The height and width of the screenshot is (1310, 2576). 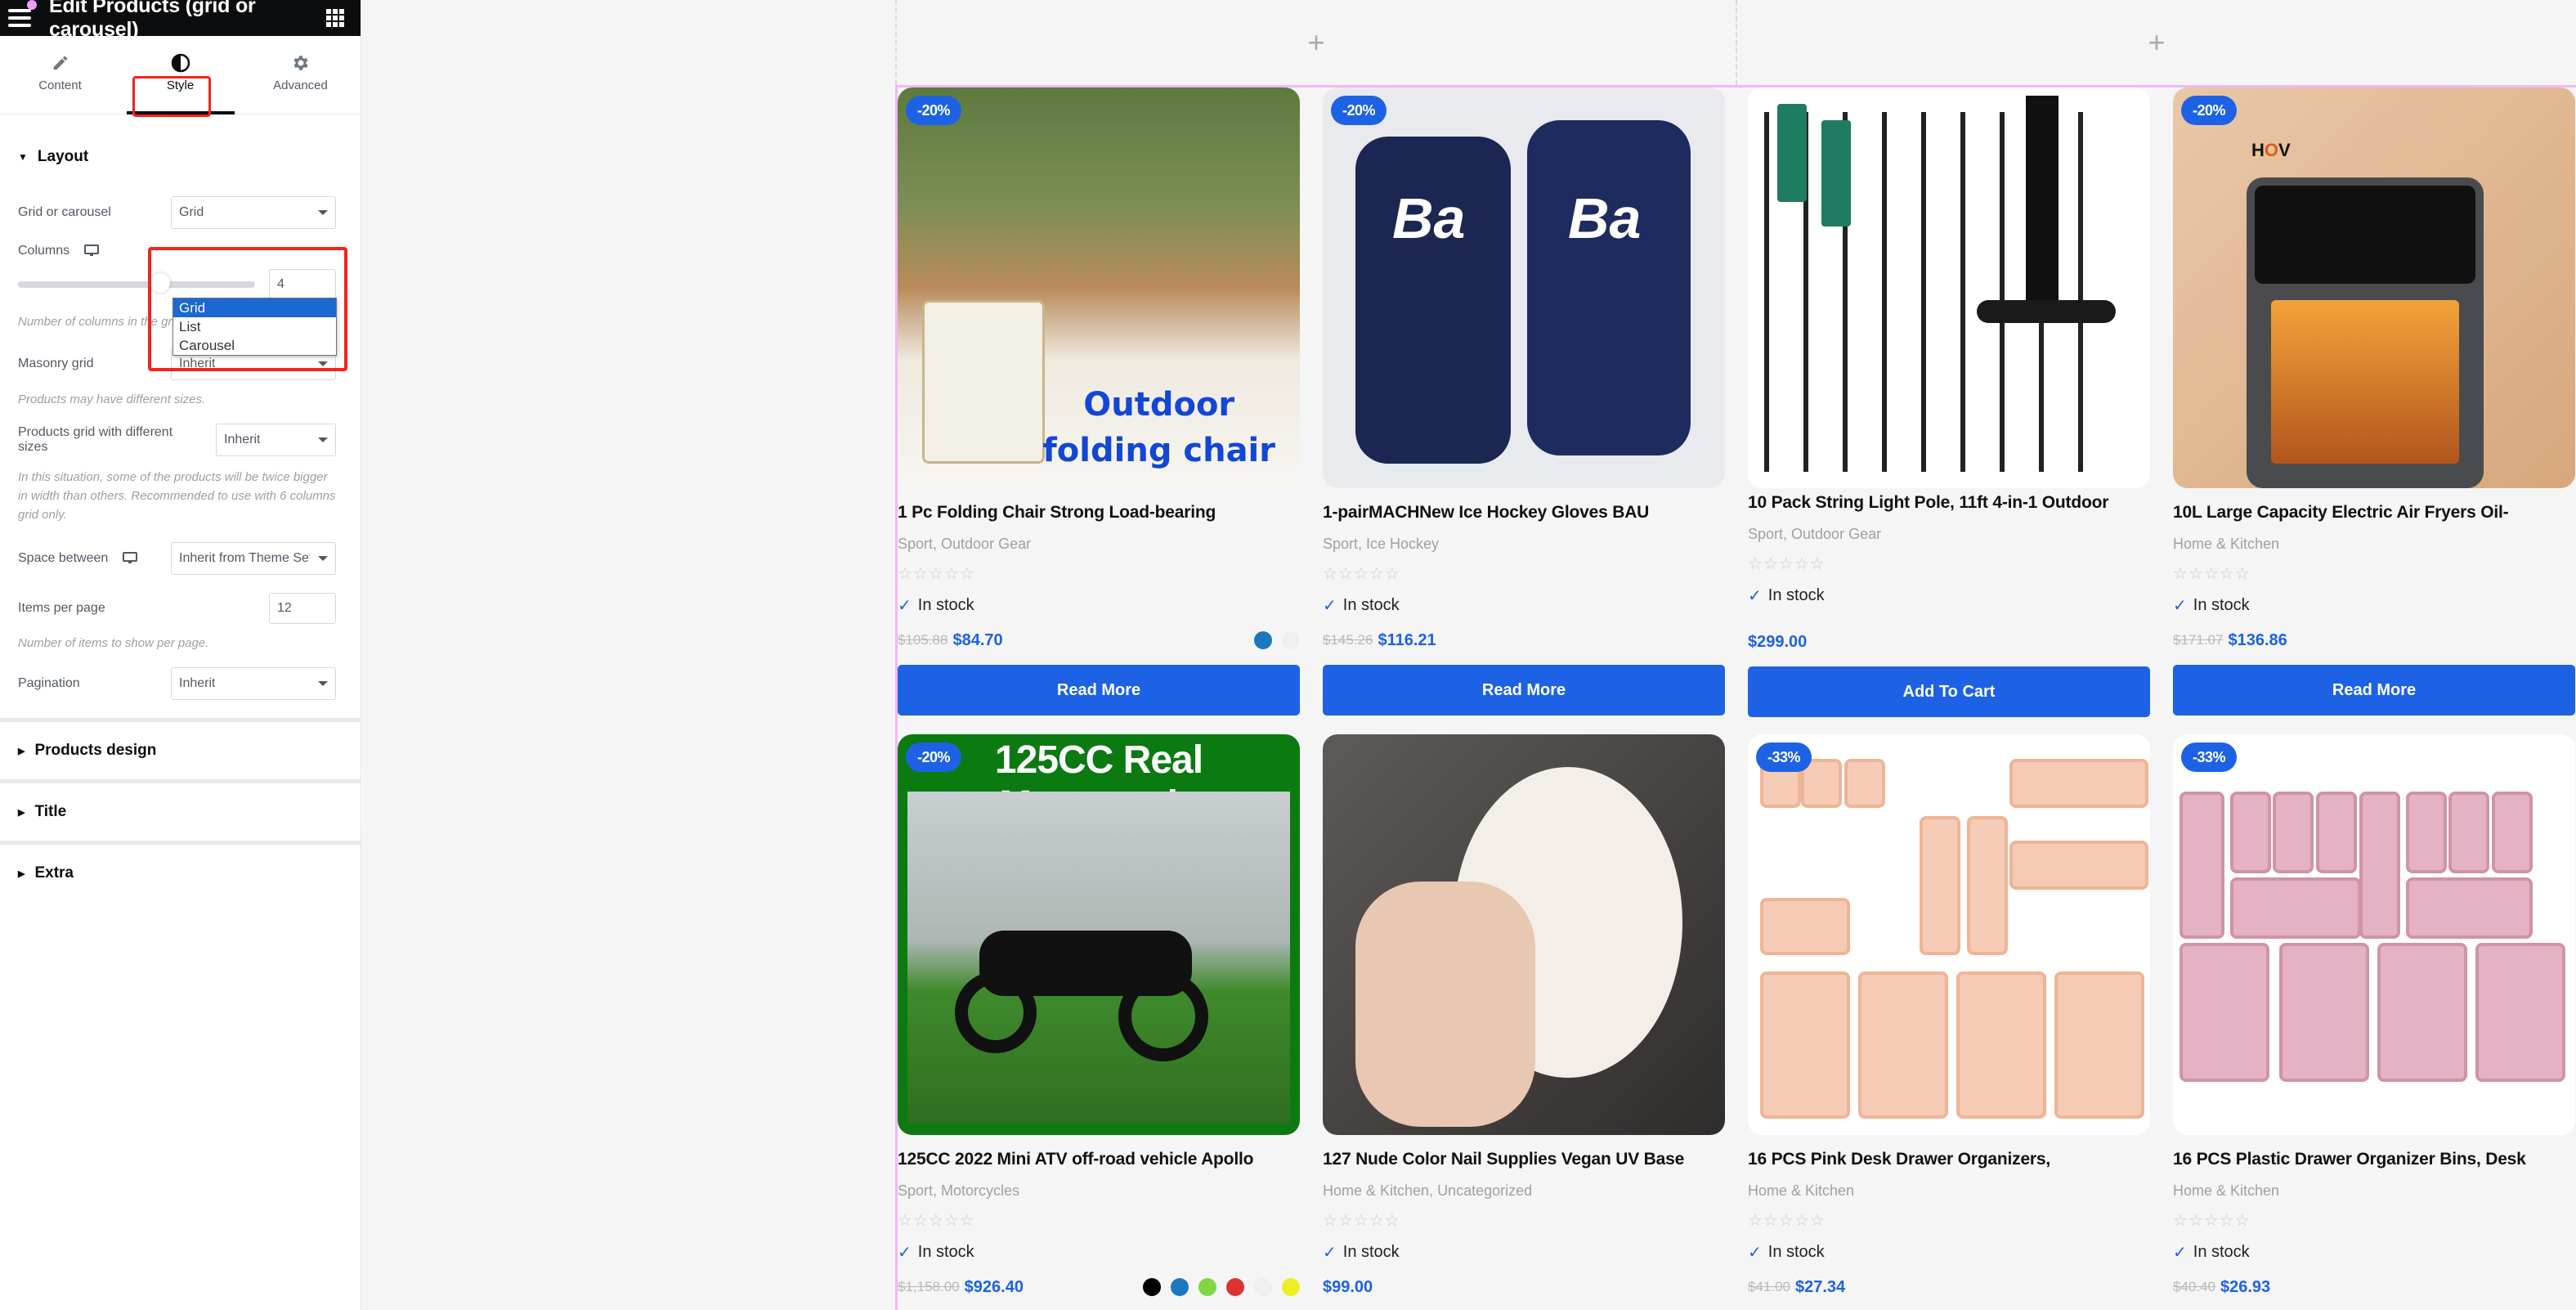 I want to click on space-between-value: Inherit from Theme Settings, so click(x=245, y=558).